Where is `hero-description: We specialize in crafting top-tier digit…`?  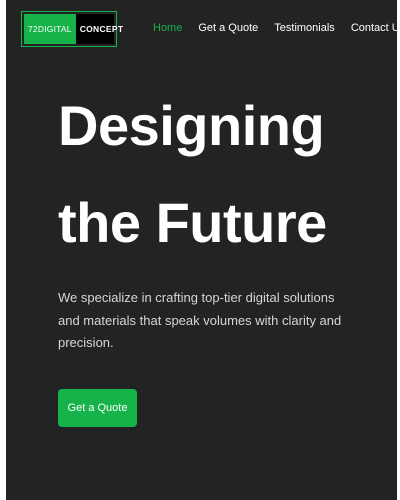
hero-description: We specialize in crafting top-tier digit… is located at coordinates (200, 320).